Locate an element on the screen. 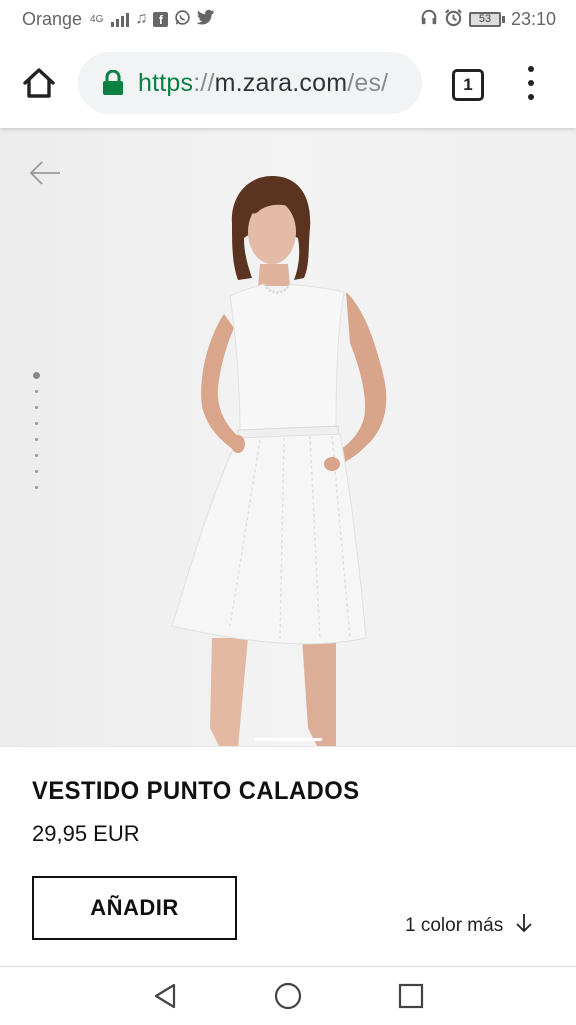 This screenshot has width=576, height=1025. recents-square-icon is located at coordinates (411, 996).